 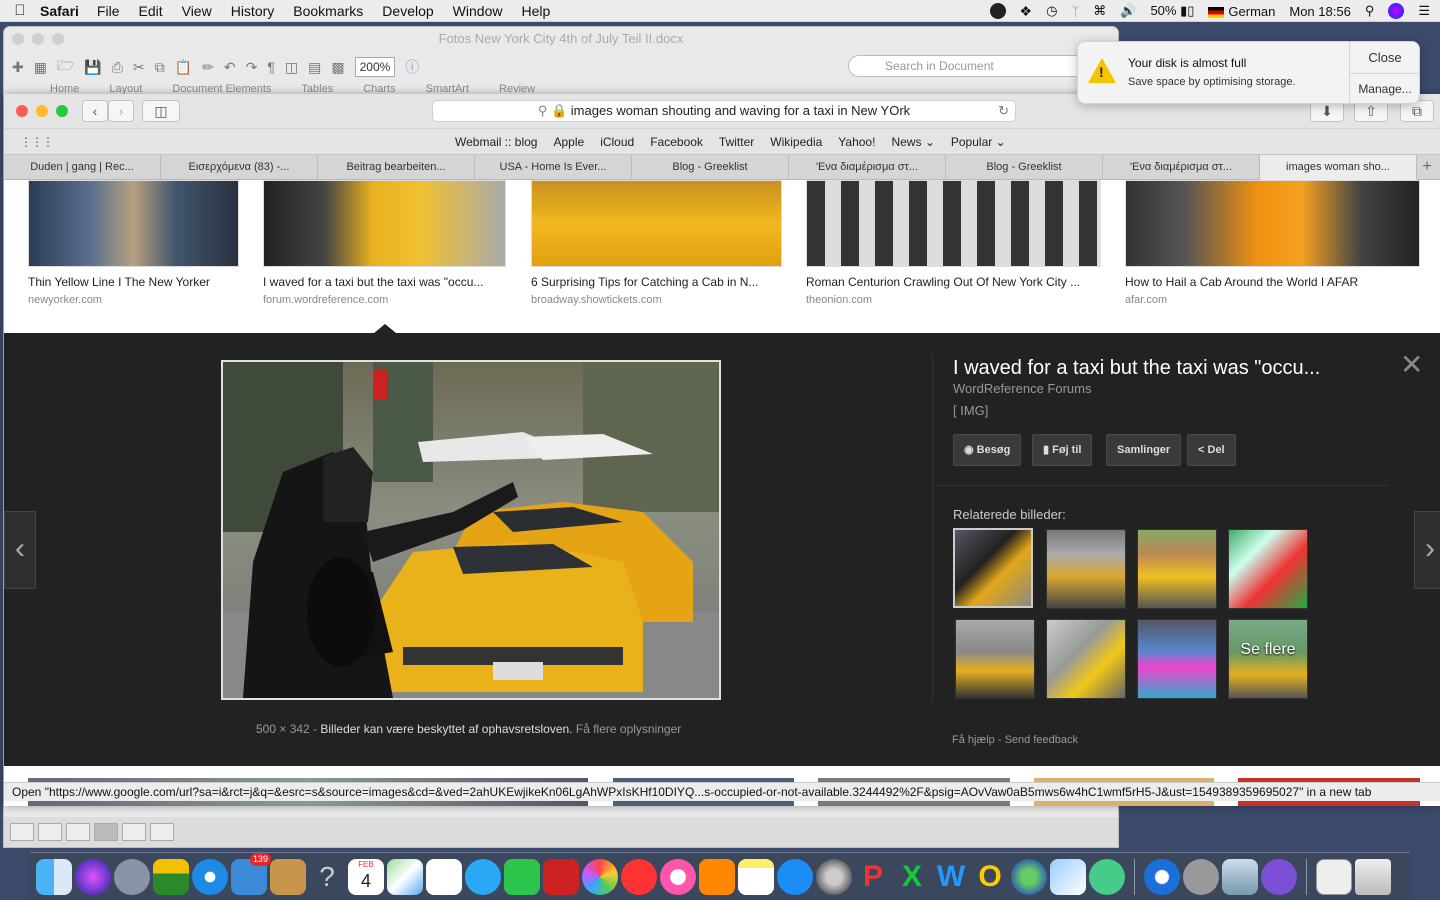 What do you see at coordinates (1144, 450) in the screenshot?
I see `collections-button: Samlinger` at bounding box center [1144, 450].